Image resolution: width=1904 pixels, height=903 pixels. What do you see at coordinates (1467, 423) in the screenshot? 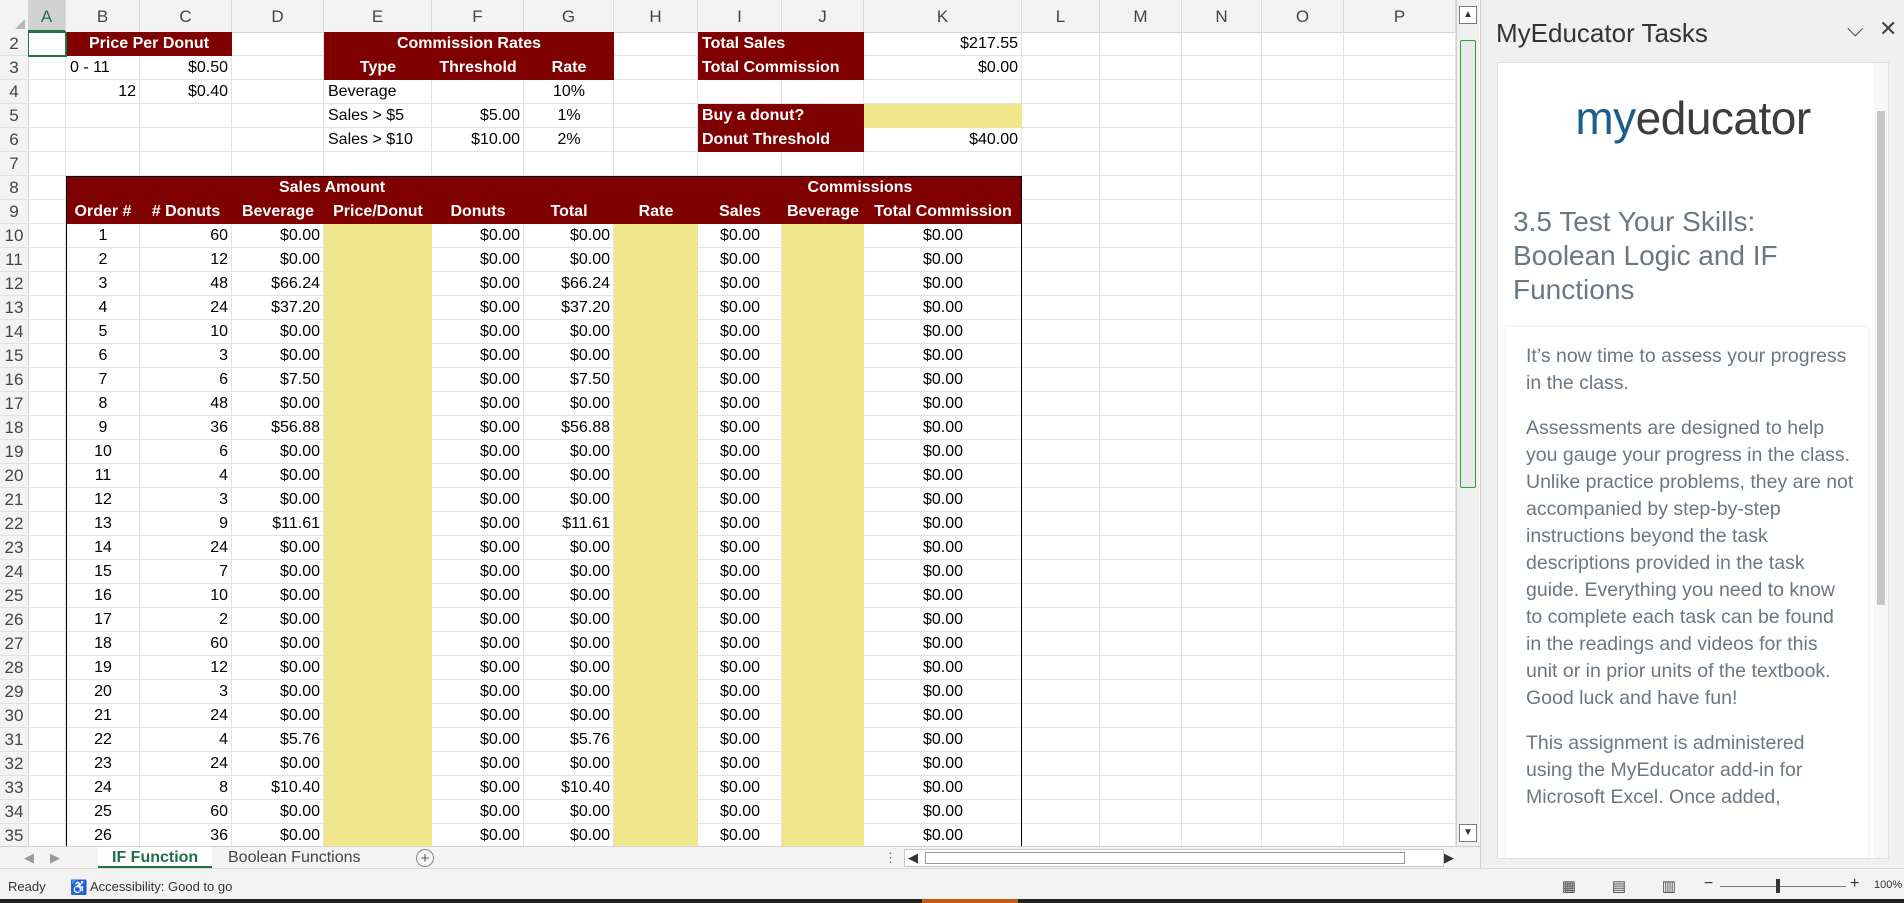
I see `vertical-scrollbar: ▲ ▼` at bounding box center [1467, 423].